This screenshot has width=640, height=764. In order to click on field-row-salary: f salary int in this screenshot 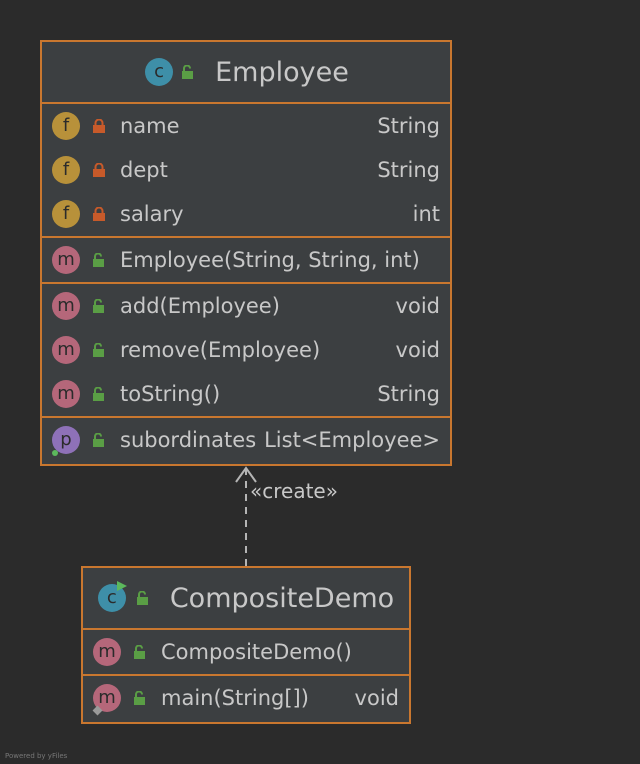, I will do `click(246, 214)`.